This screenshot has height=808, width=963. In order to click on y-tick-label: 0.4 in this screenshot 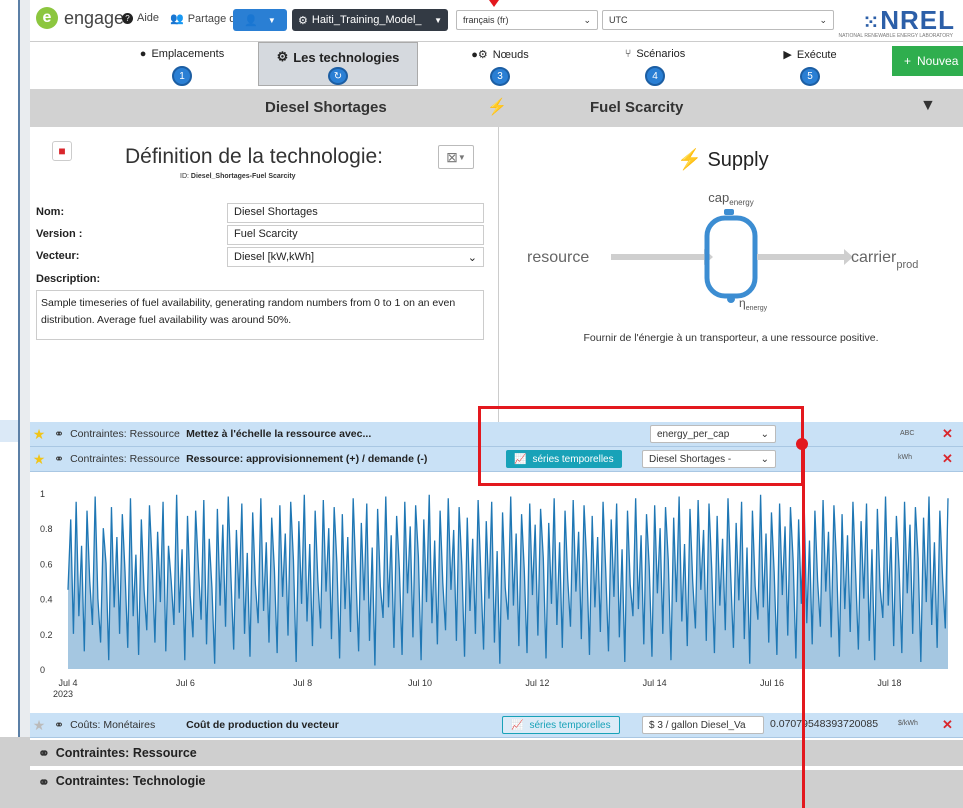, I will do `click(46, 600)`.